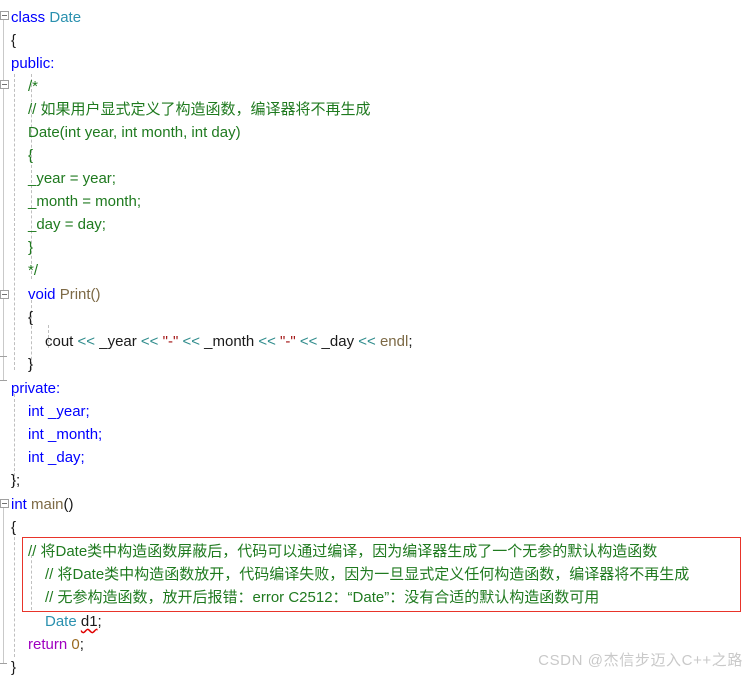  I want to click on comment-block-close: */, so click(33, 270).